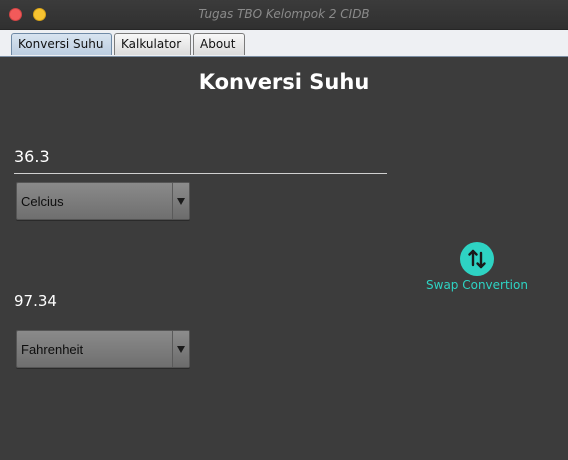  I want to click on to-unit-dropdown-button, so click(180, 349).